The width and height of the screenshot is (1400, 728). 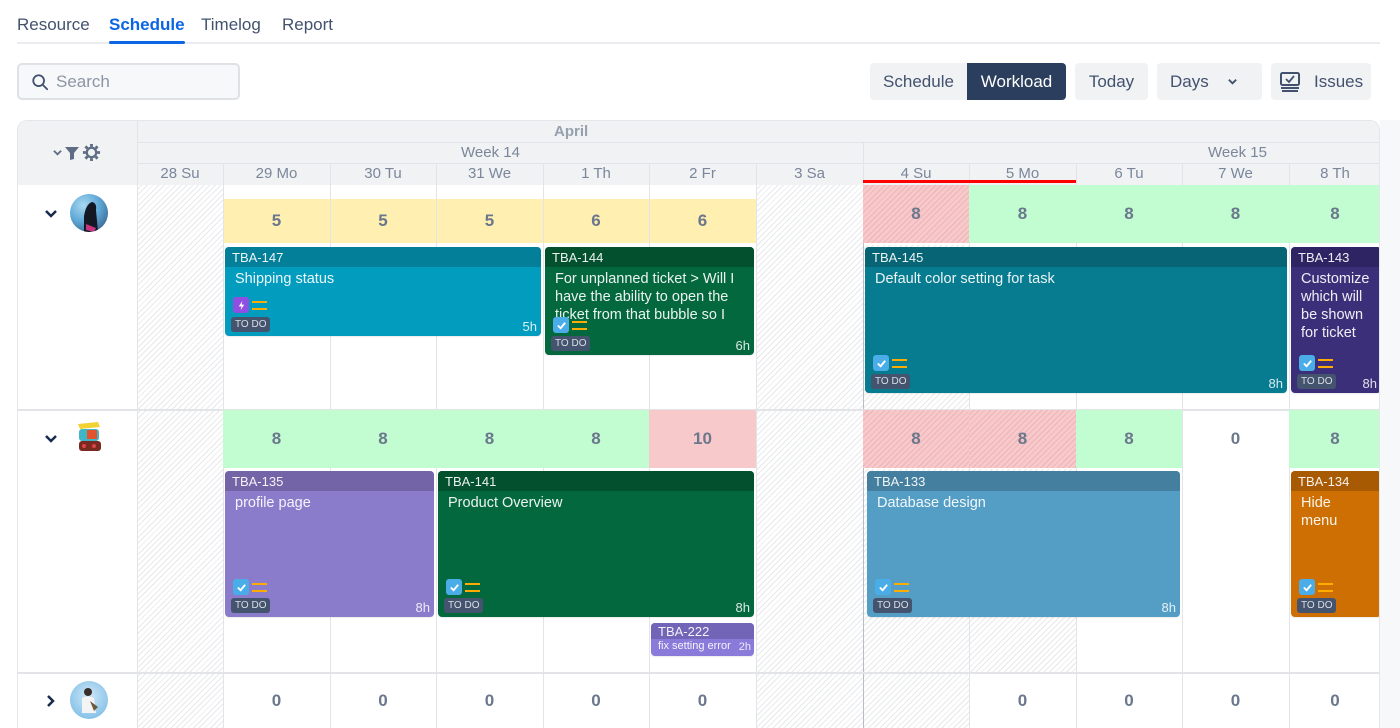 What do you see at coordinates (1016, 81) in the screenshot?
I see `workload-view-button: Workload` at bounding box center [1016, 81].